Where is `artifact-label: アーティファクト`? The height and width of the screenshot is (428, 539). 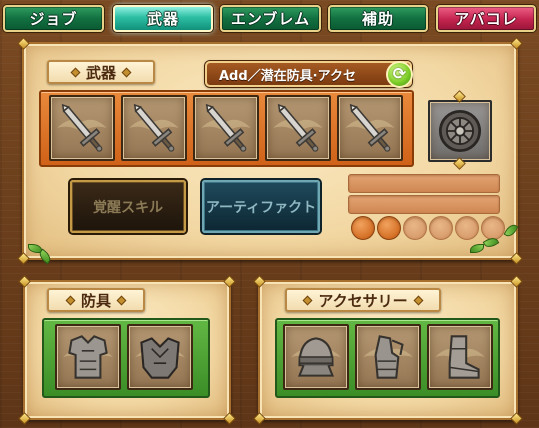
artifact-label: アーティファクト is located at coordinates (261, 207).